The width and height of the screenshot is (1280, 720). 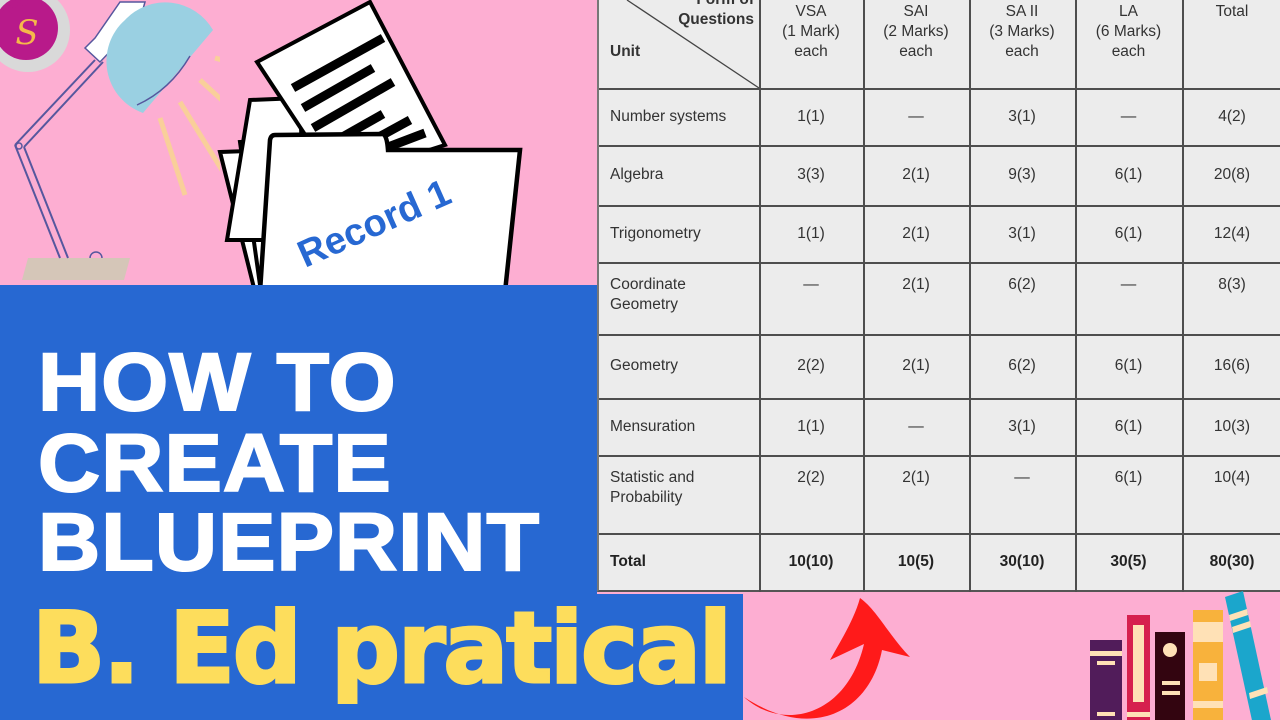 I want to click on corner-header-form-text: Form of, so click(x=711, y=5).